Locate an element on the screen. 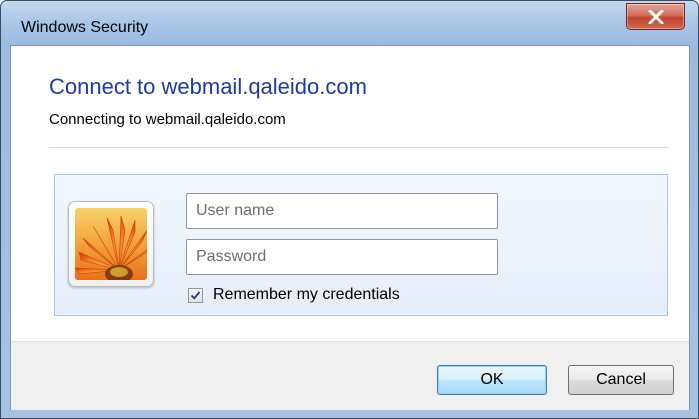 The image size is (699, 419). password-field is located at coordinates (342, 257).